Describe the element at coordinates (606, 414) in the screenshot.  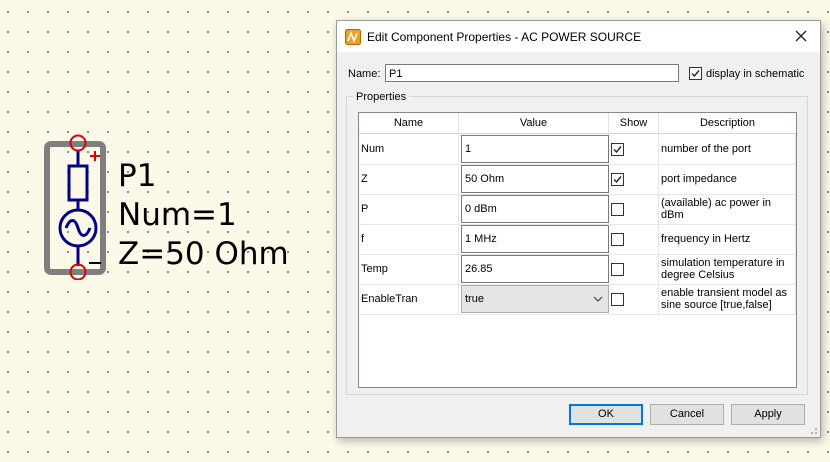
I see `ok-button: OK` at that location.